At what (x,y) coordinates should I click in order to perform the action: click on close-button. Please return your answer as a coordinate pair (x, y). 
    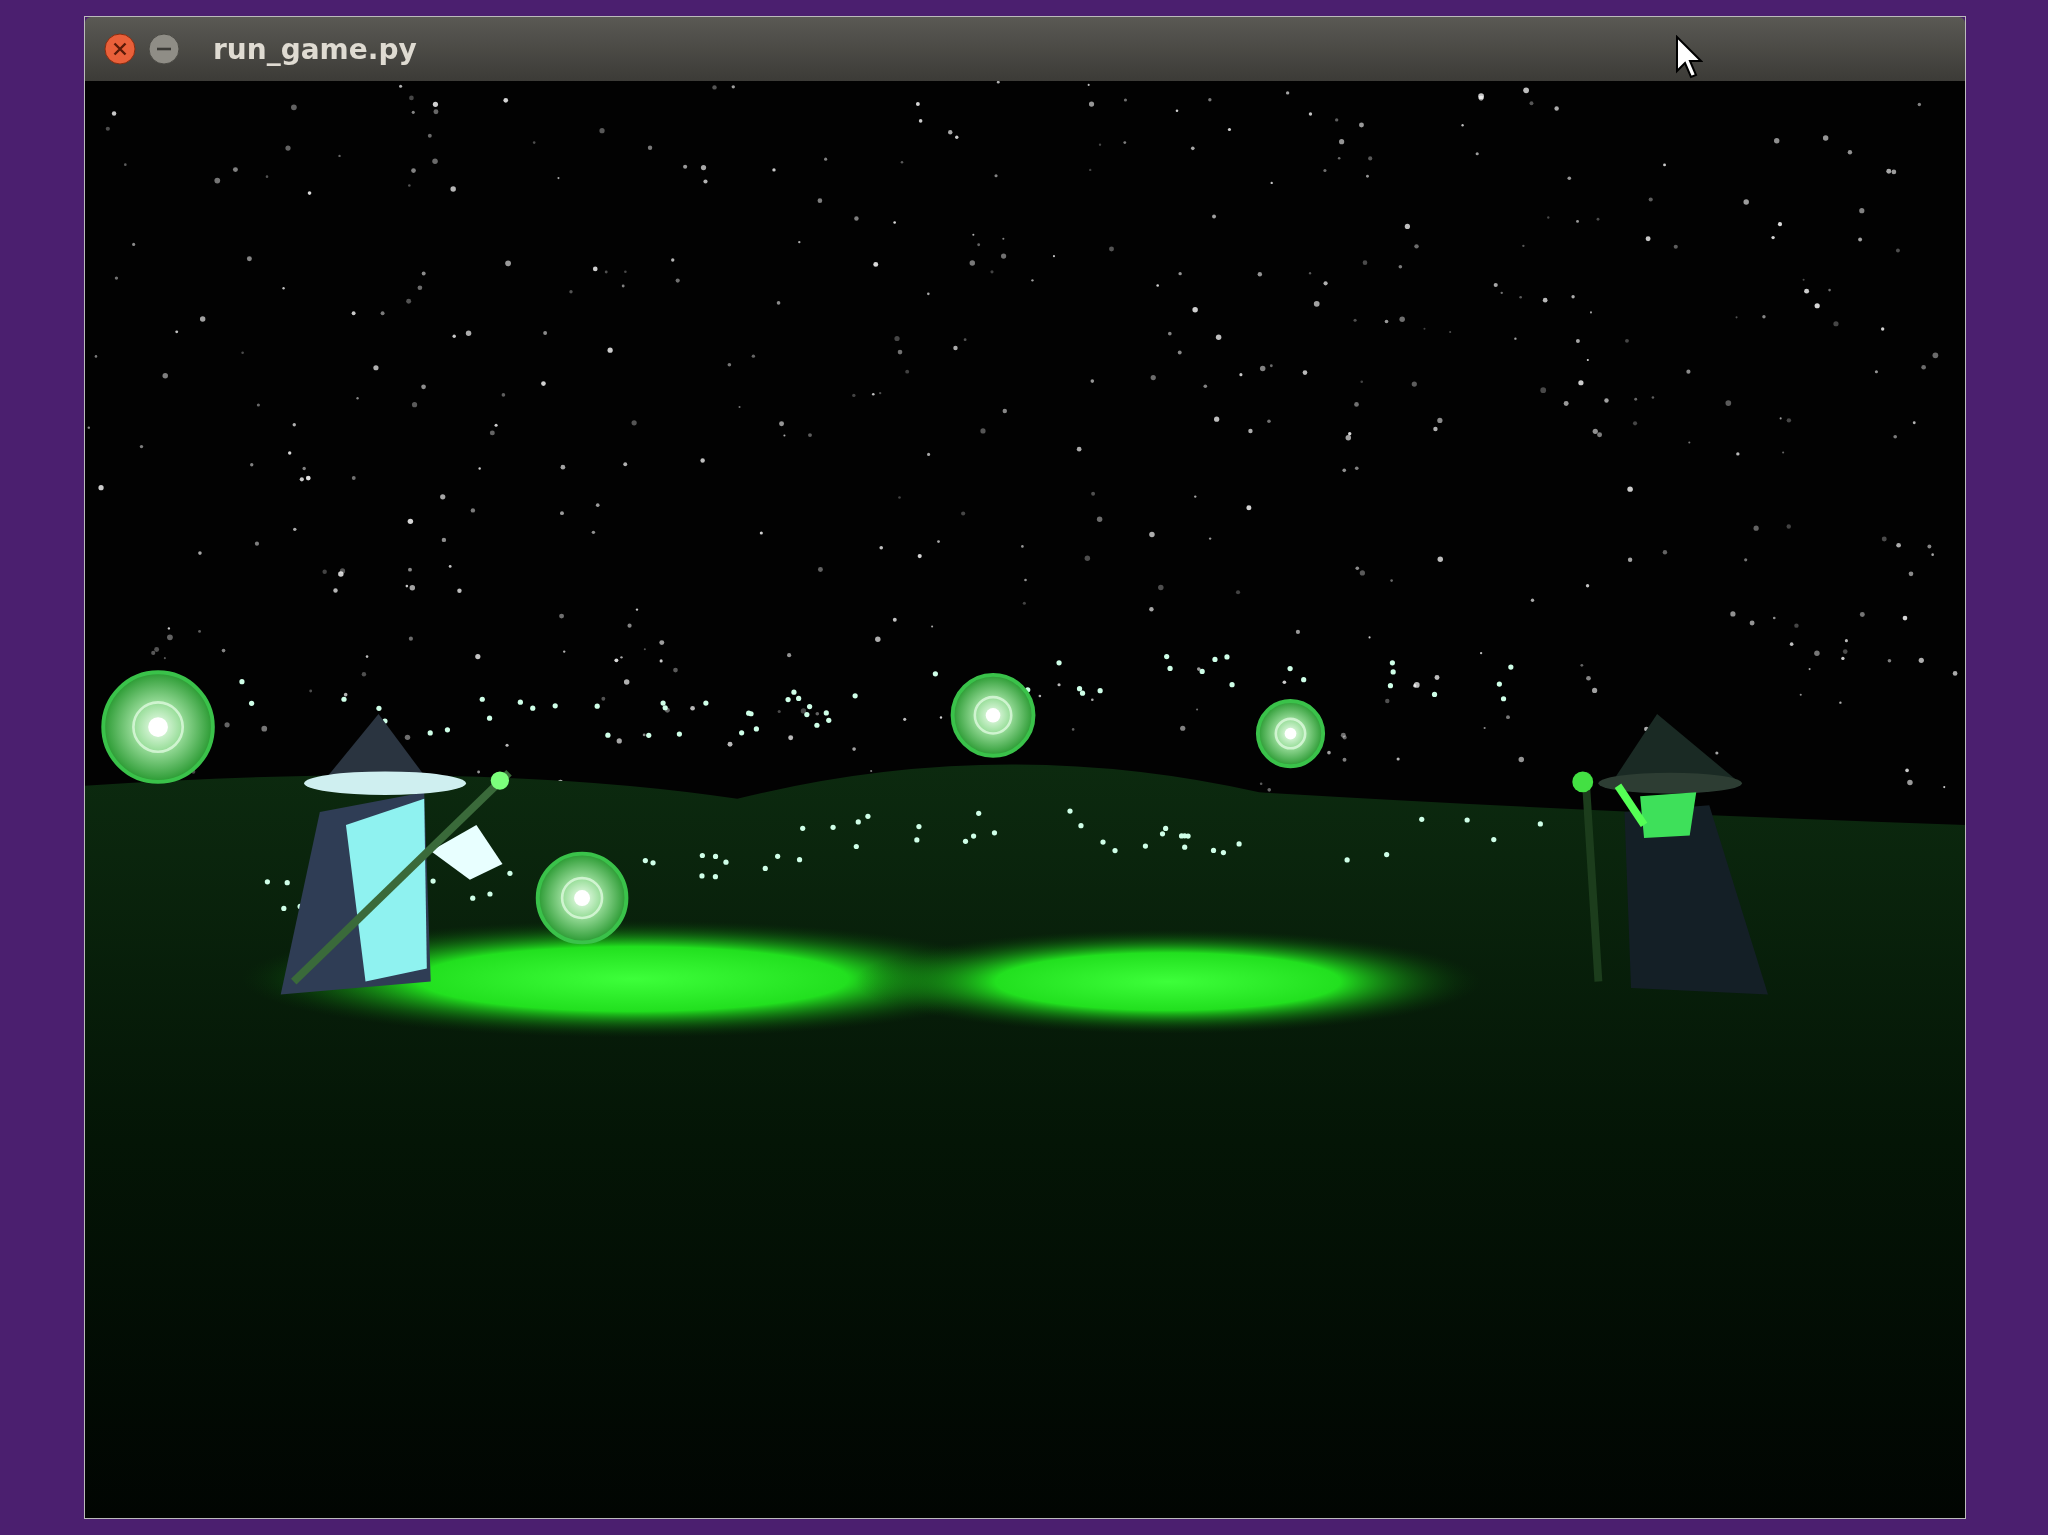
    Looking at the image, I should click on (120, 49).